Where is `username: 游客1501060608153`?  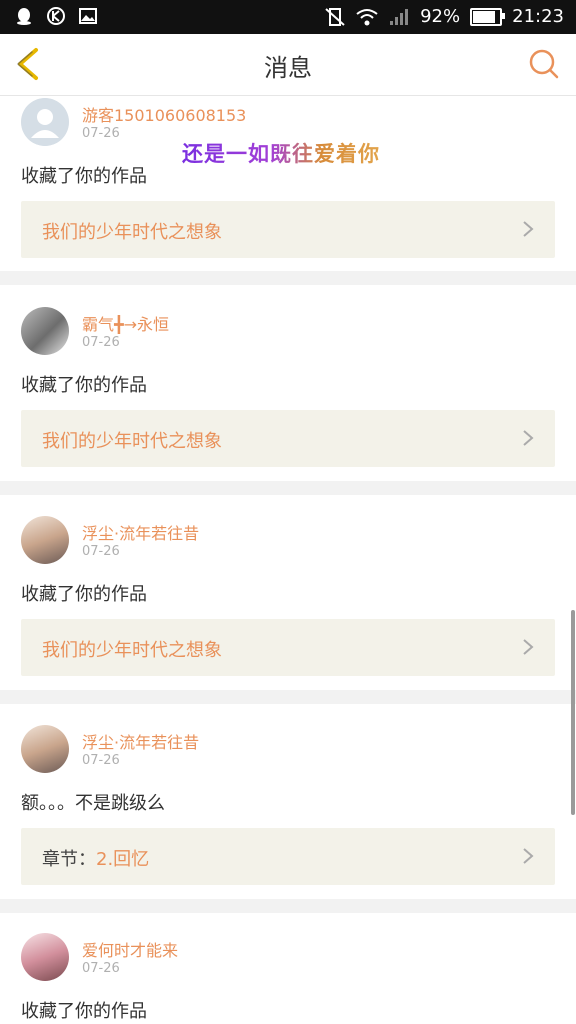
username: 游客1501060608153 is located at coordinates (164, 114).